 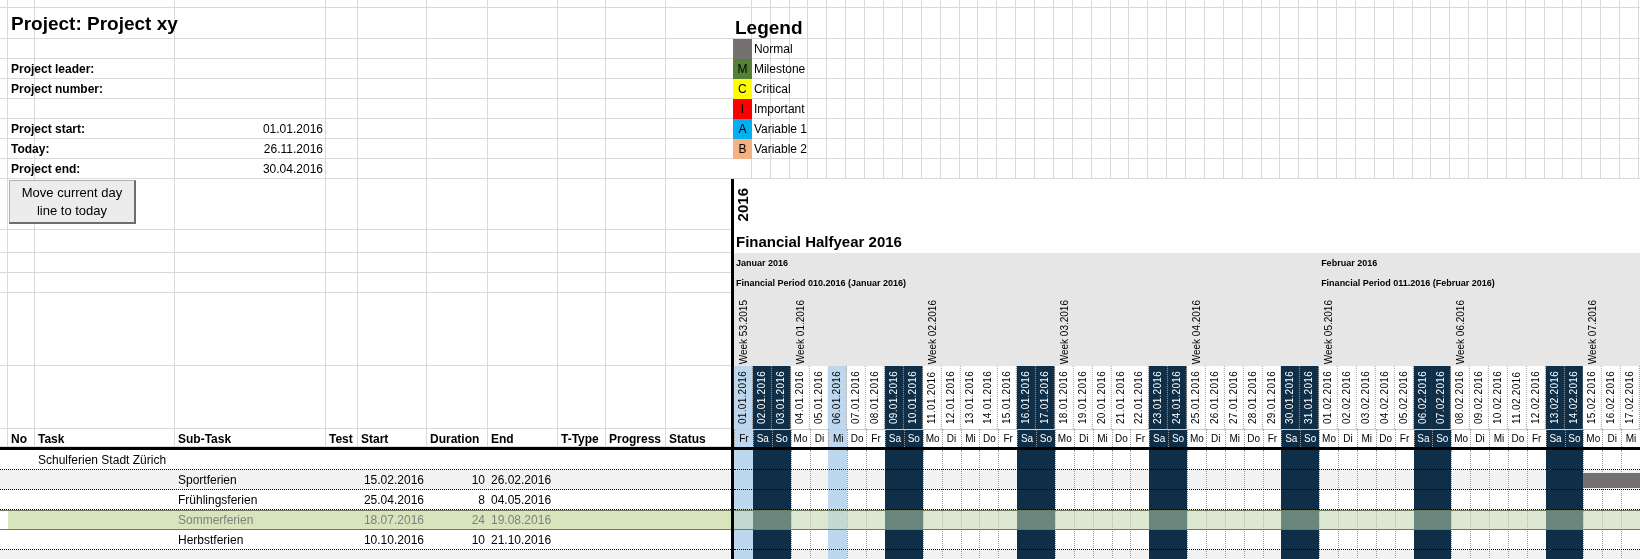 I want to click on legend-swatch: C, so click(x=742, y=89).